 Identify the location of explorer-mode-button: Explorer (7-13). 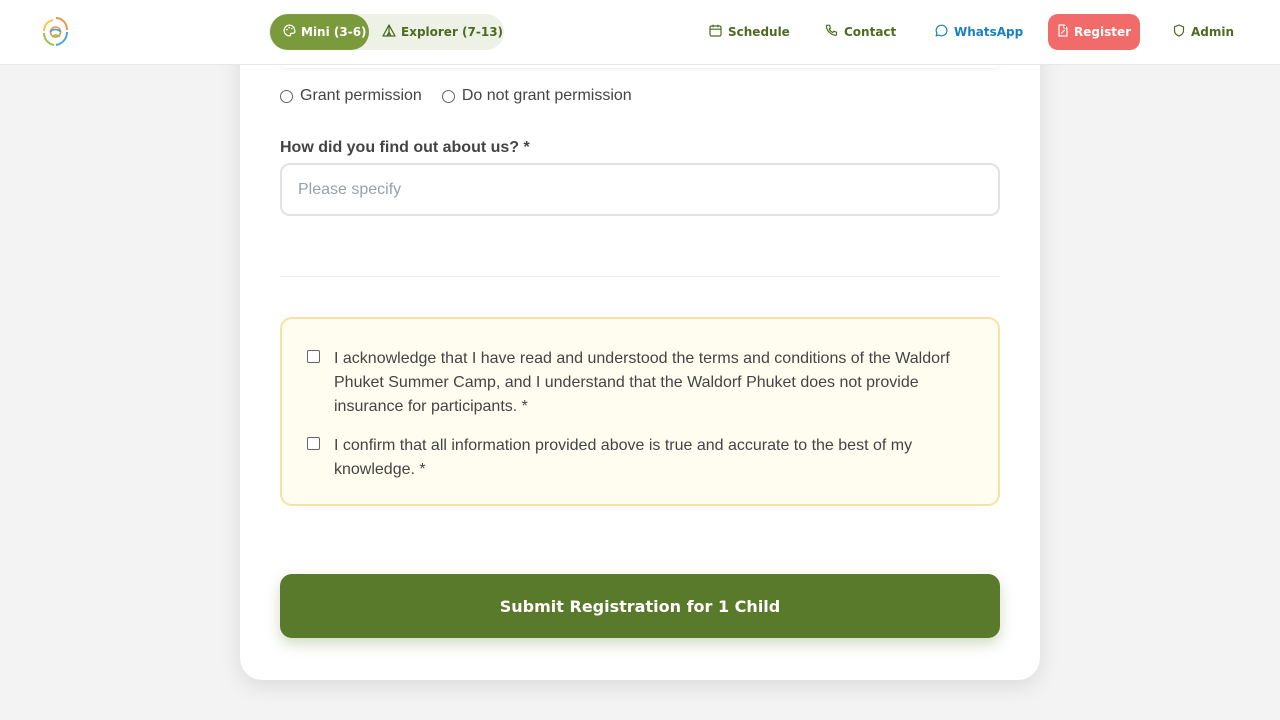
(443, 32).